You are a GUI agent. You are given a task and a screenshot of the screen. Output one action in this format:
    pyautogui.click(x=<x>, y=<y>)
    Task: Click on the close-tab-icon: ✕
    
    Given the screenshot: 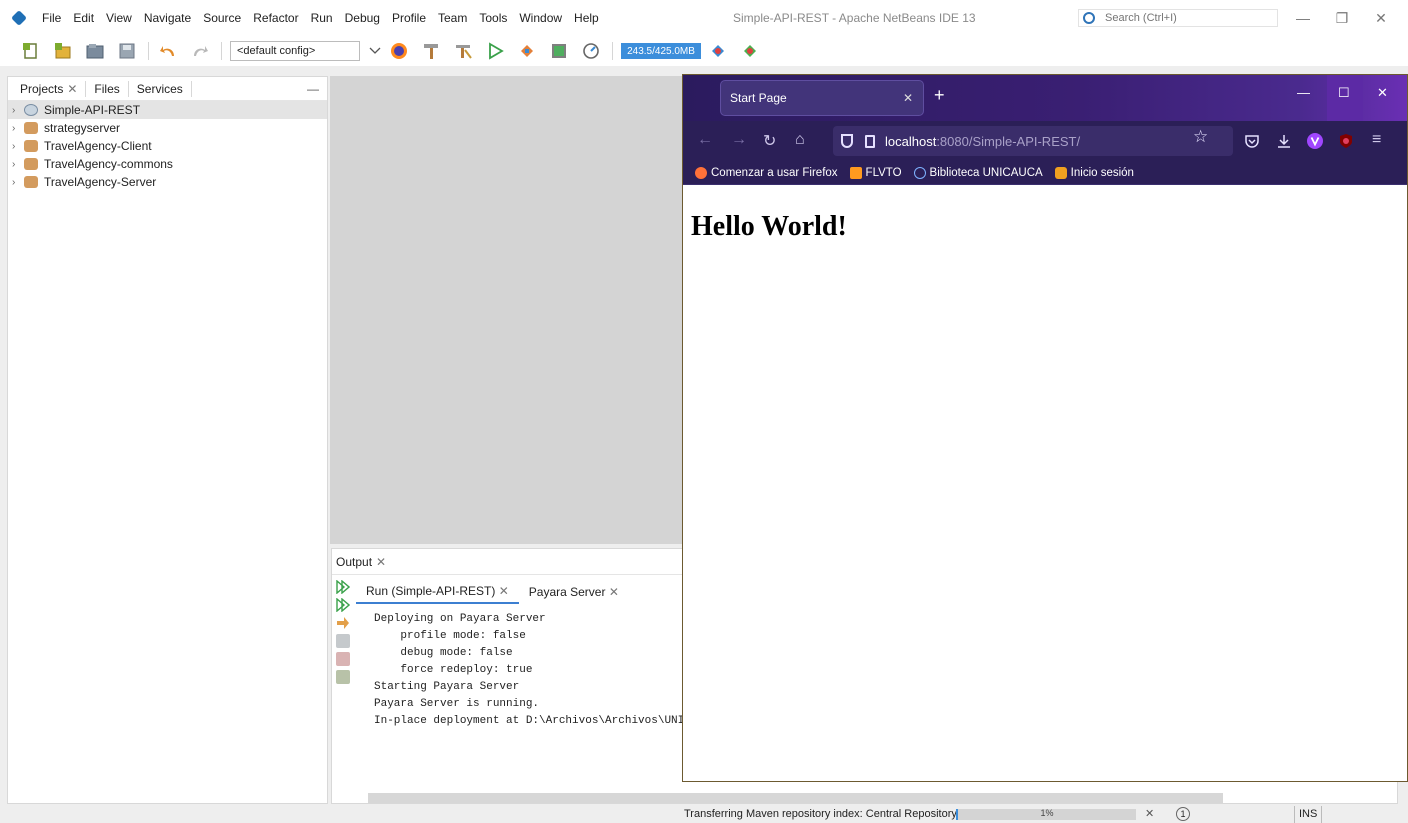 What is the action you would take?
    pyautogui.click(x=908, y=98)
    